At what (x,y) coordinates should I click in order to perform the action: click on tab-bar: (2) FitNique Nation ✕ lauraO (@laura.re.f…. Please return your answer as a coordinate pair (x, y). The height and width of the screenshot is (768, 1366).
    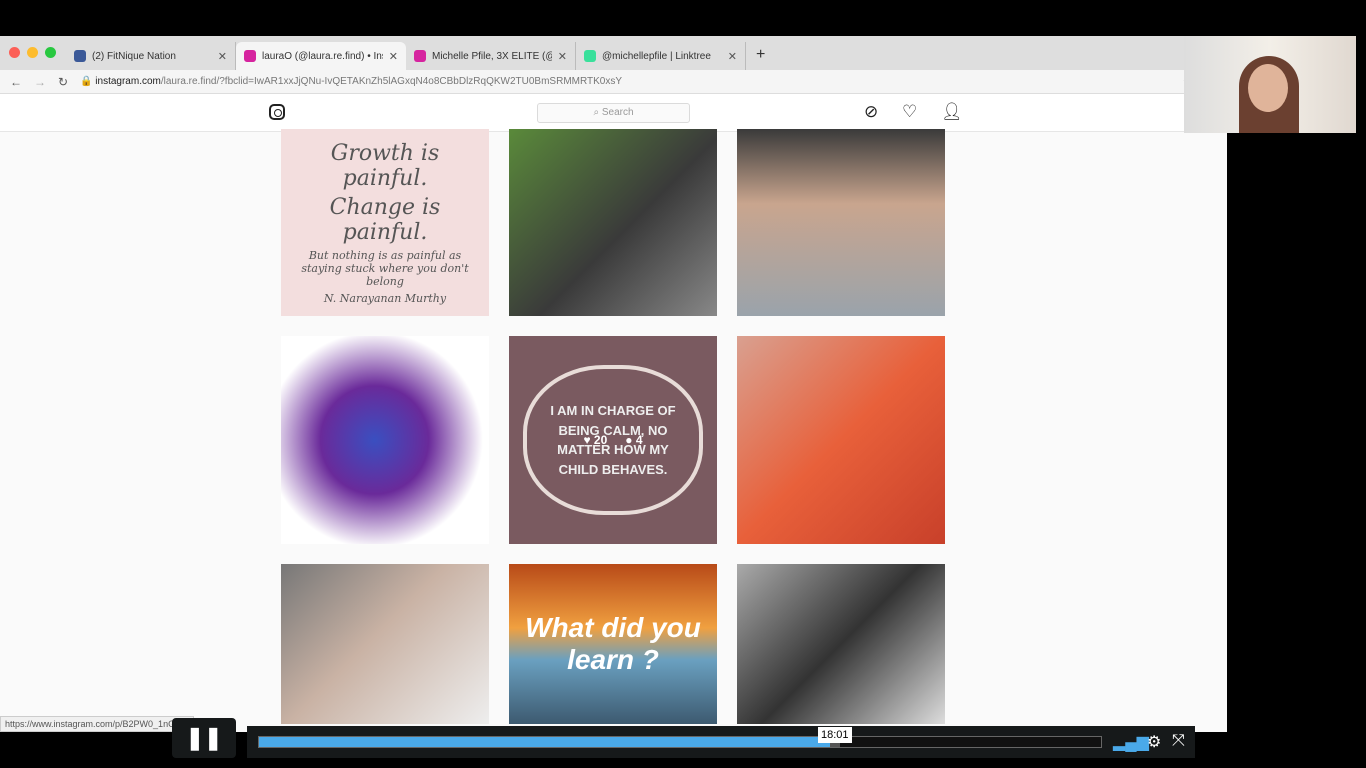
    Looking at the image, I should click on (613, 53).